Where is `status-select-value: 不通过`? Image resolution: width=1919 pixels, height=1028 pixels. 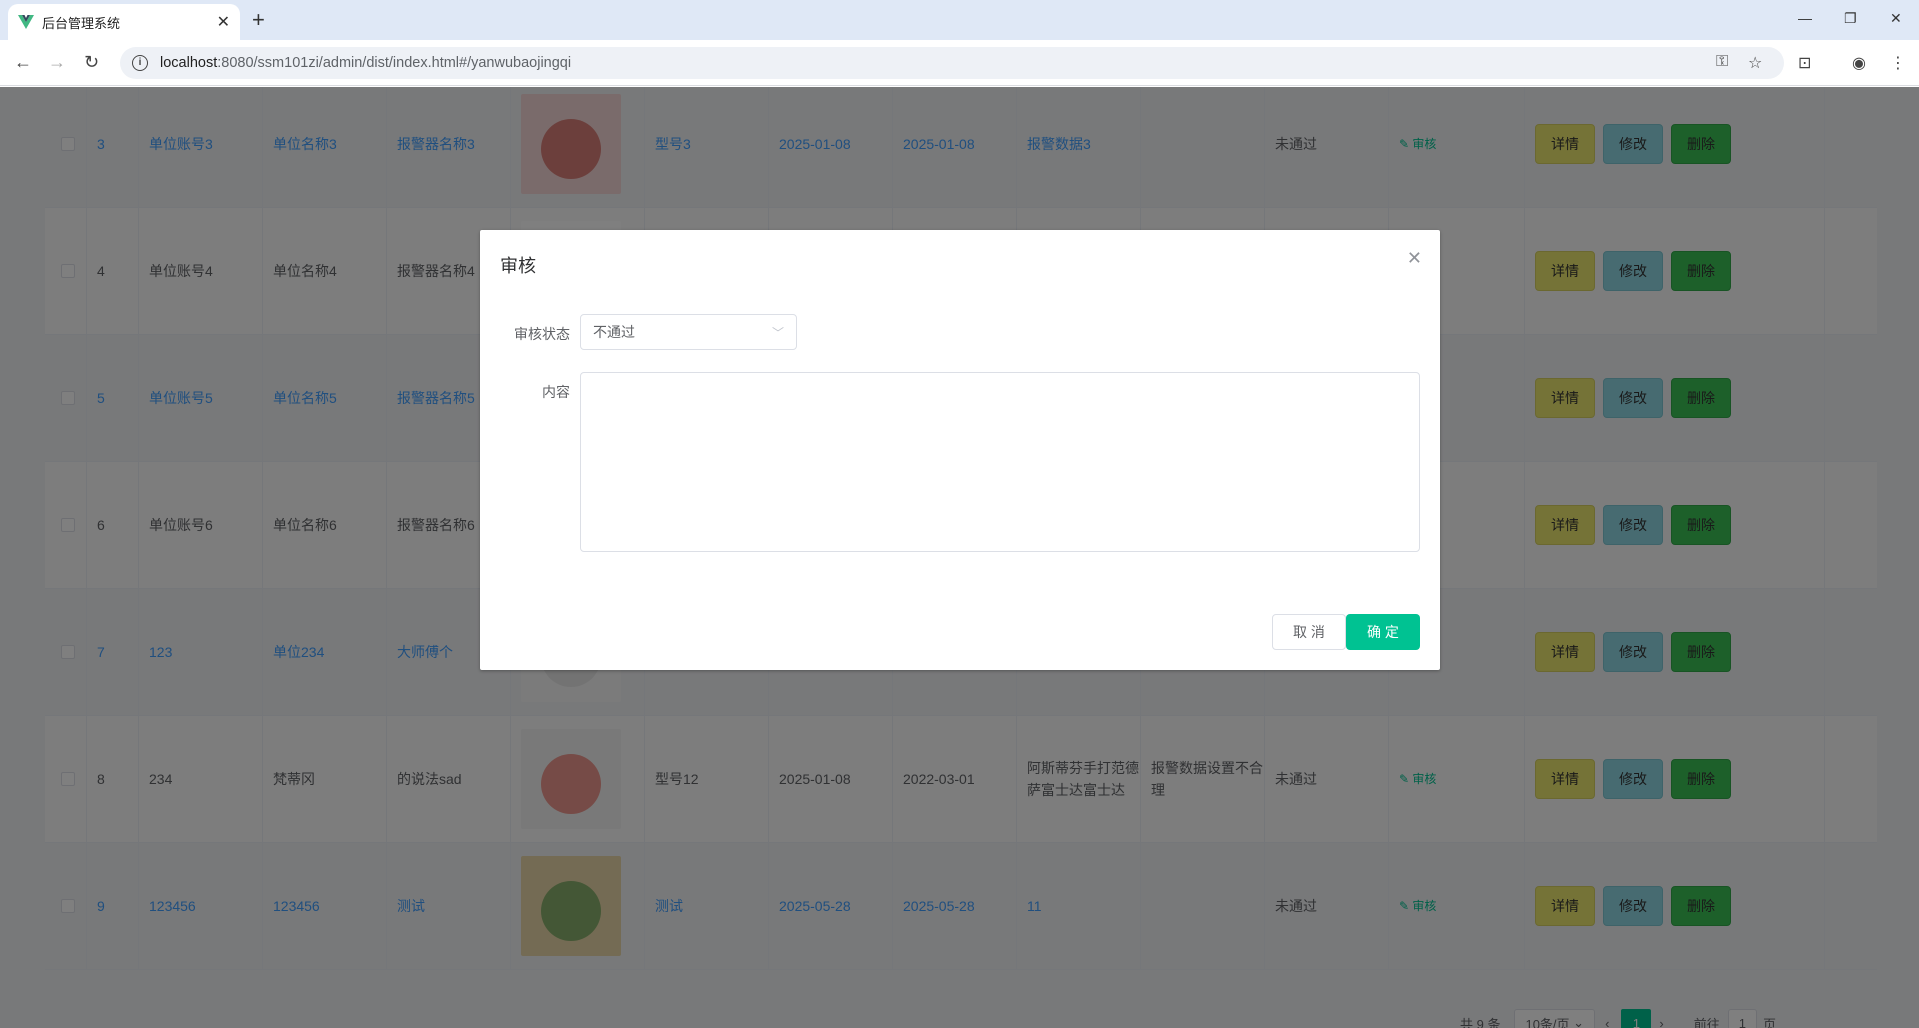
status-select-value: 不通过 is located at coordinates (614, 332).